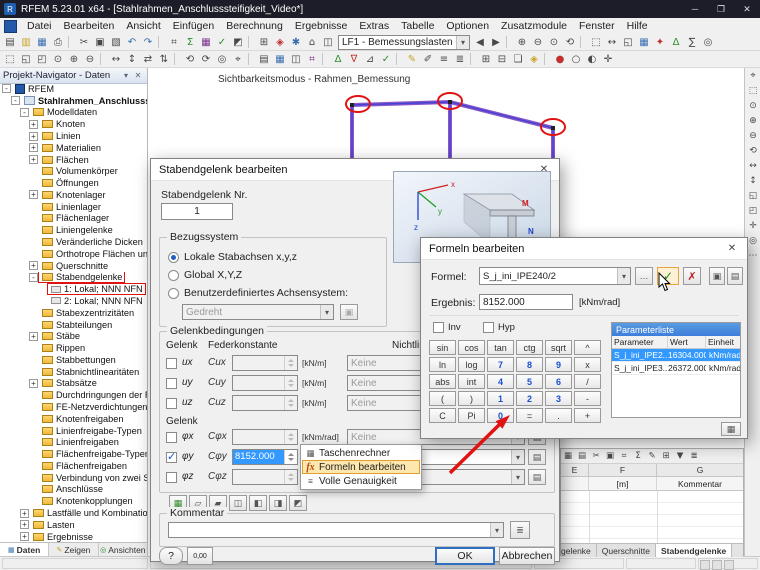 This screenshot has width=760, height=570. I want to click on hinge-number-field: 1, so click(197, 211).